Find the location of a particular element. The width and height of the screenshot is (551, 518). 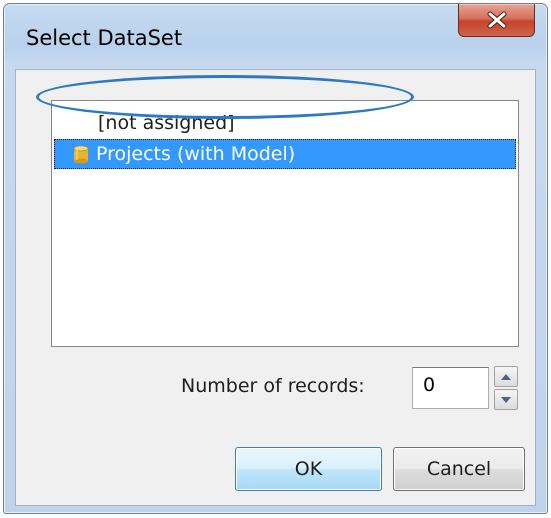

close-x-icon is located at coordinates (496, 20).